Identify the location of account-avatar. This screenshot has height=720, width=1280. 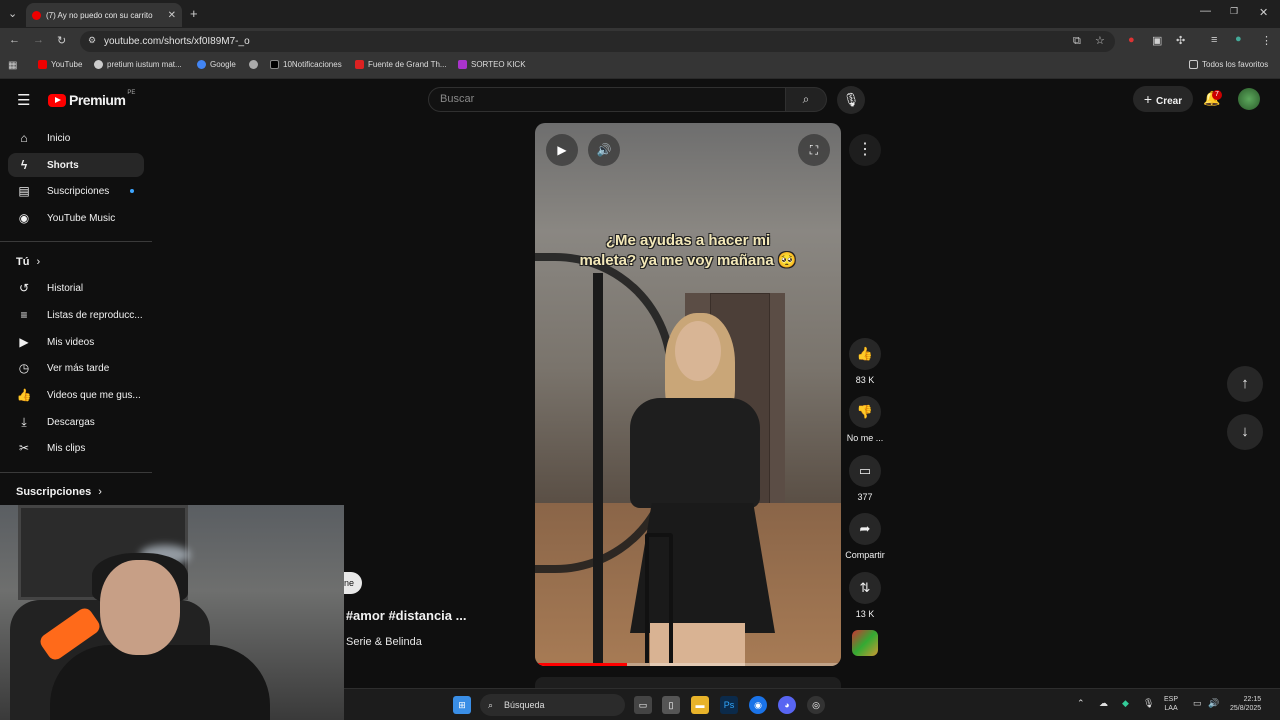
(1249, 99).